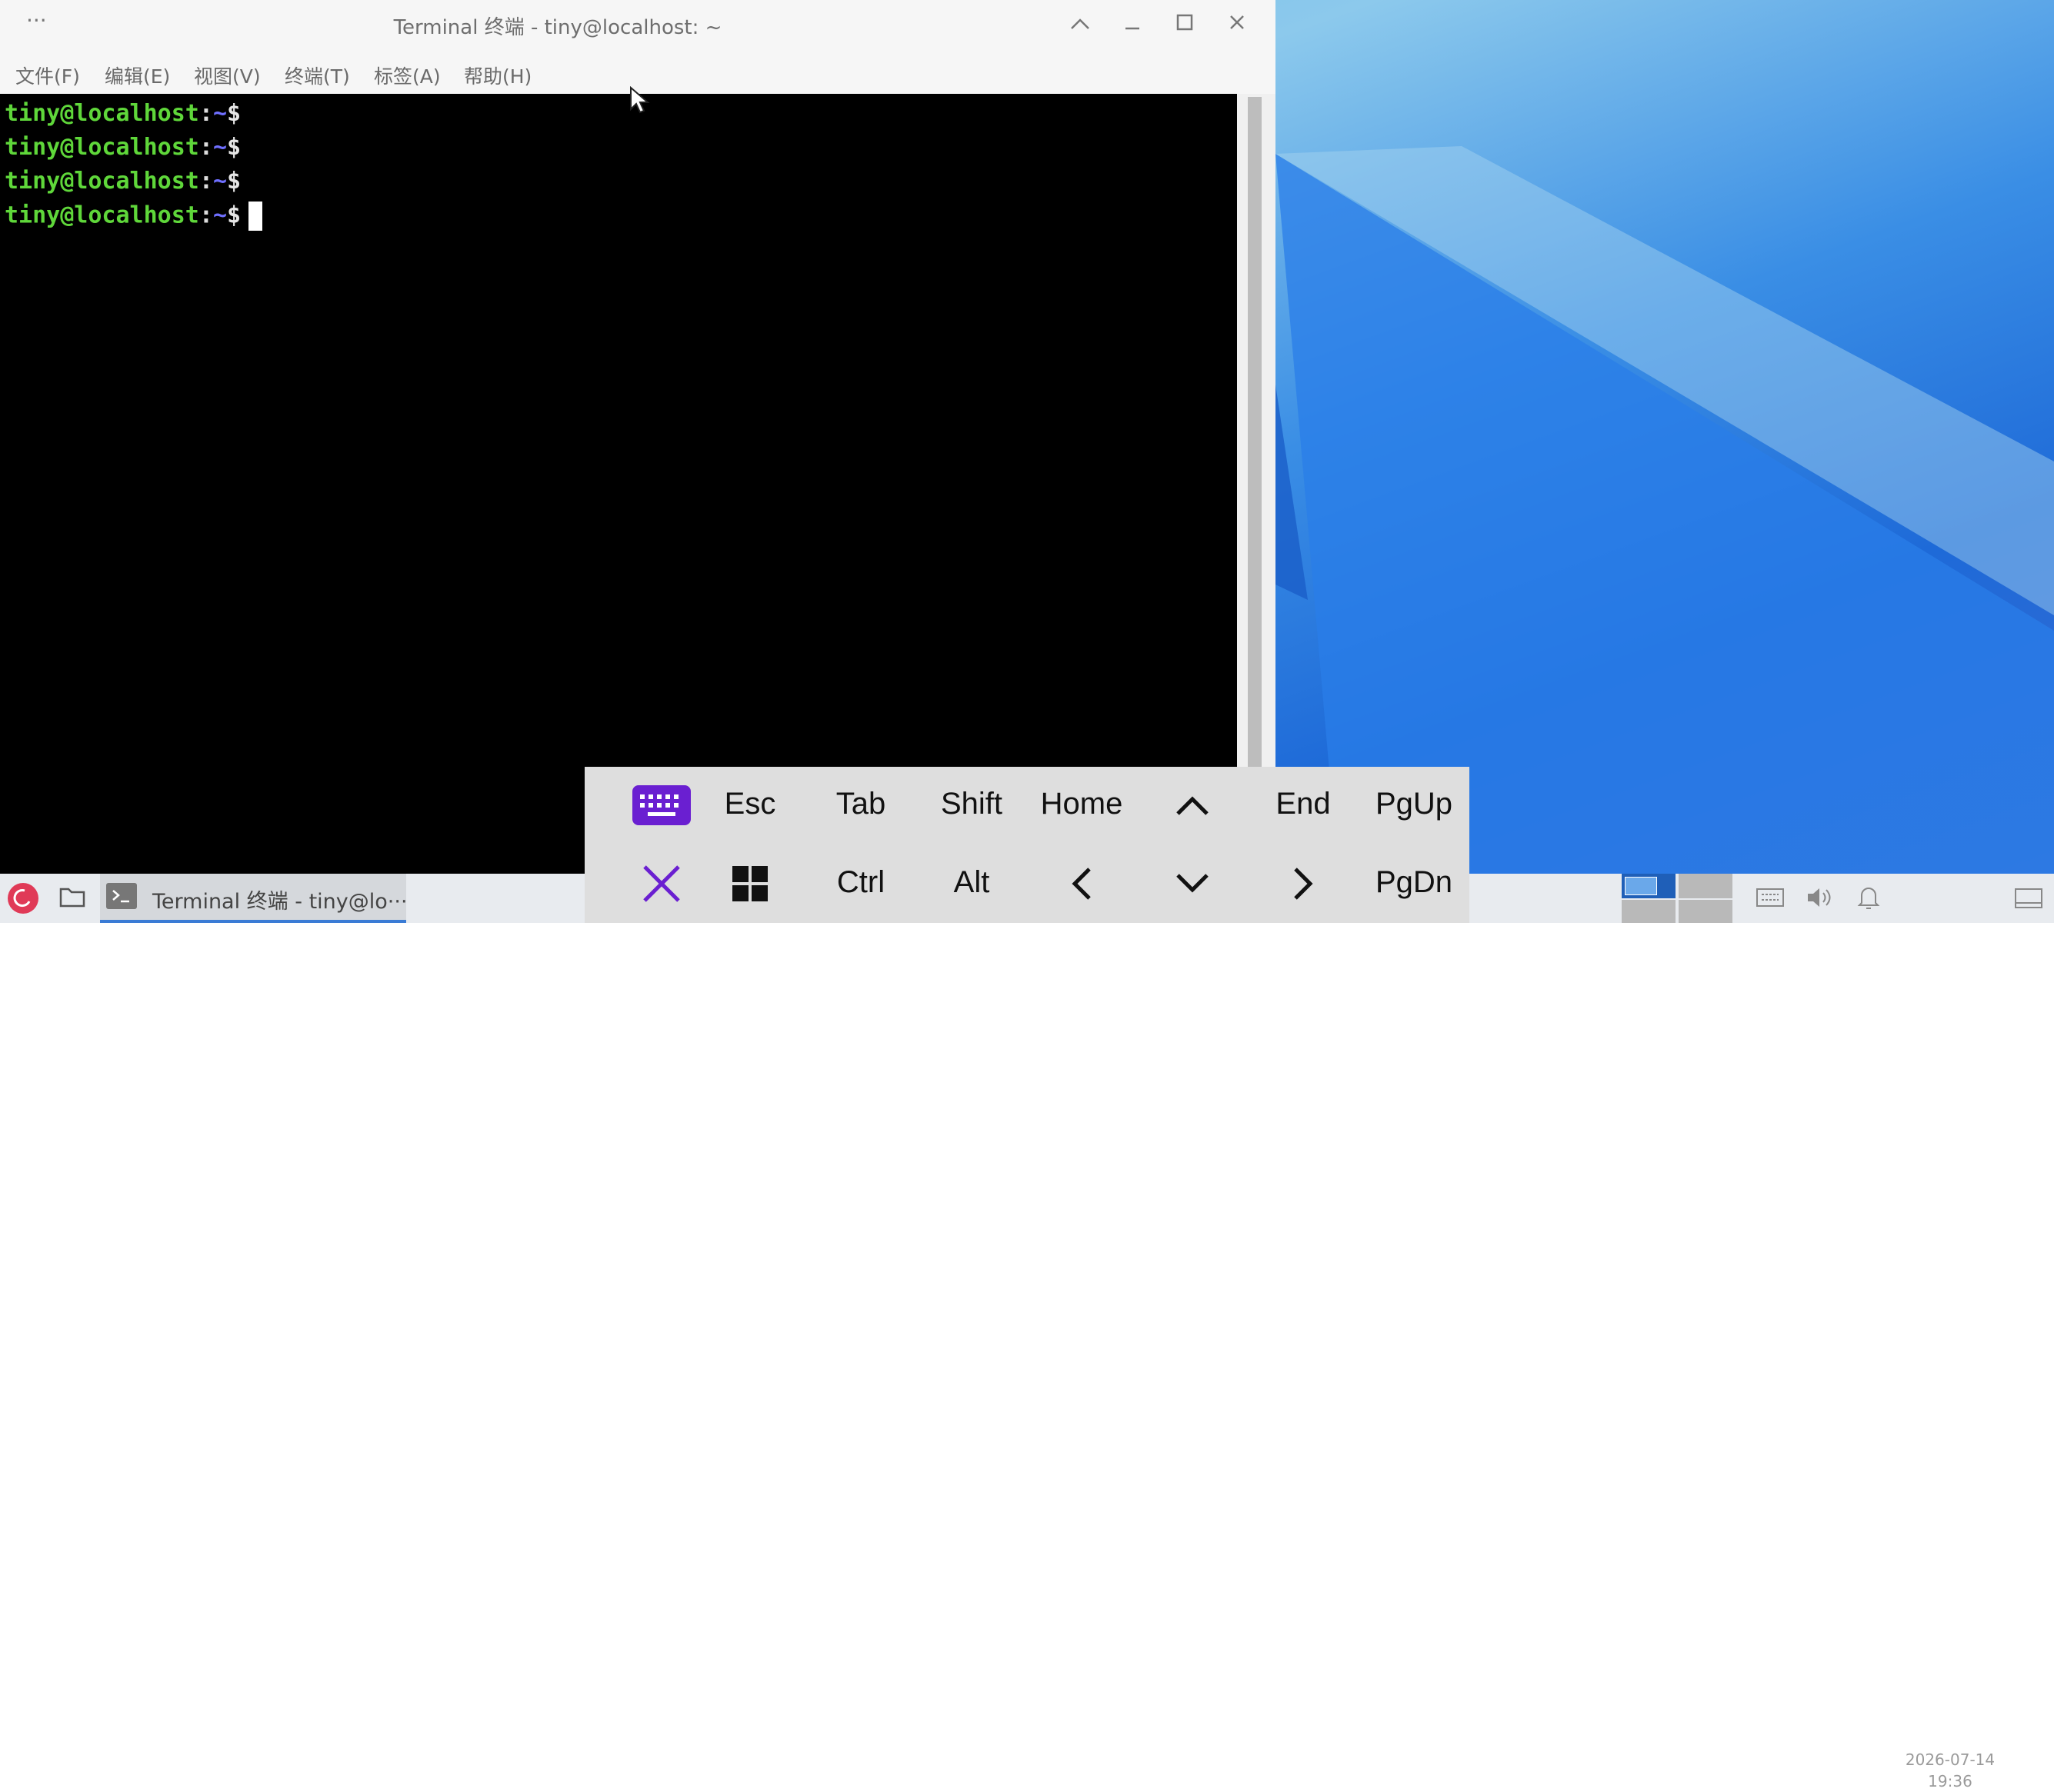 This screenshot has height=1792, width=2054. I want to click on folder-icon, so click(72, 898).